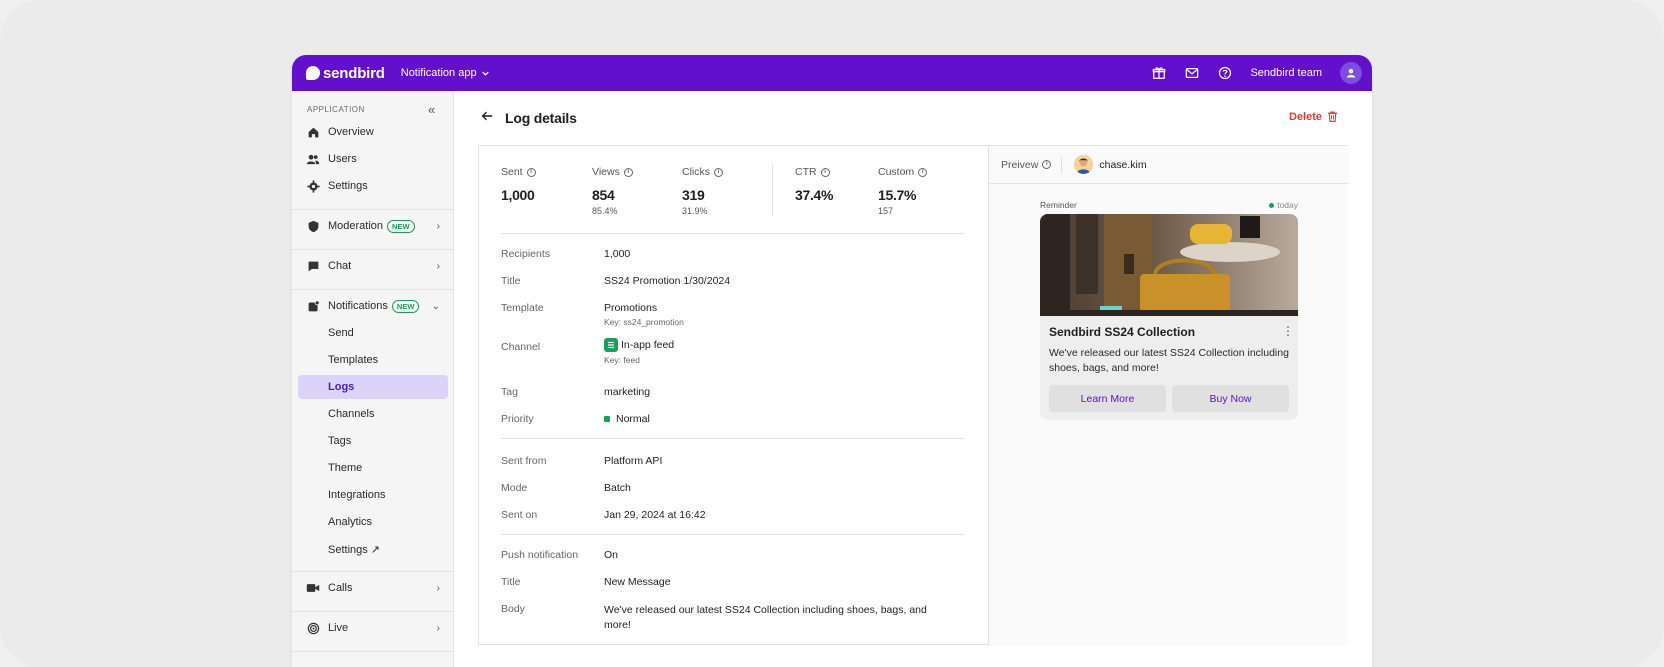 This screenshot has height=667, width=1664. What do you see at coordinates (526, 254) in the screenshot?
I see `recipients-label: Recipients` at bounding box center [526, 254].